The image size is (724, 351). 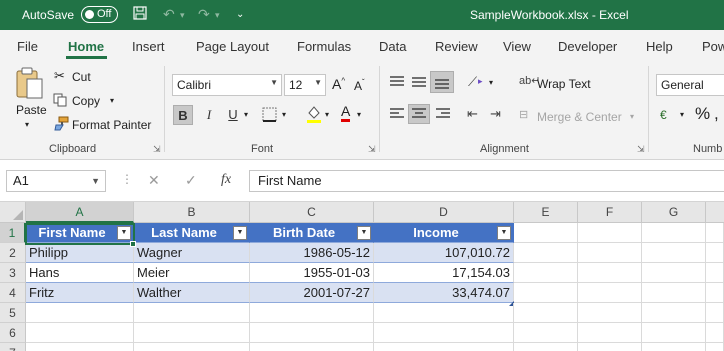 What do you see at coordinates (523, 114) in the screenshot?
I see `merge-center-icon: ⊟` at bounding box center [523, 114].